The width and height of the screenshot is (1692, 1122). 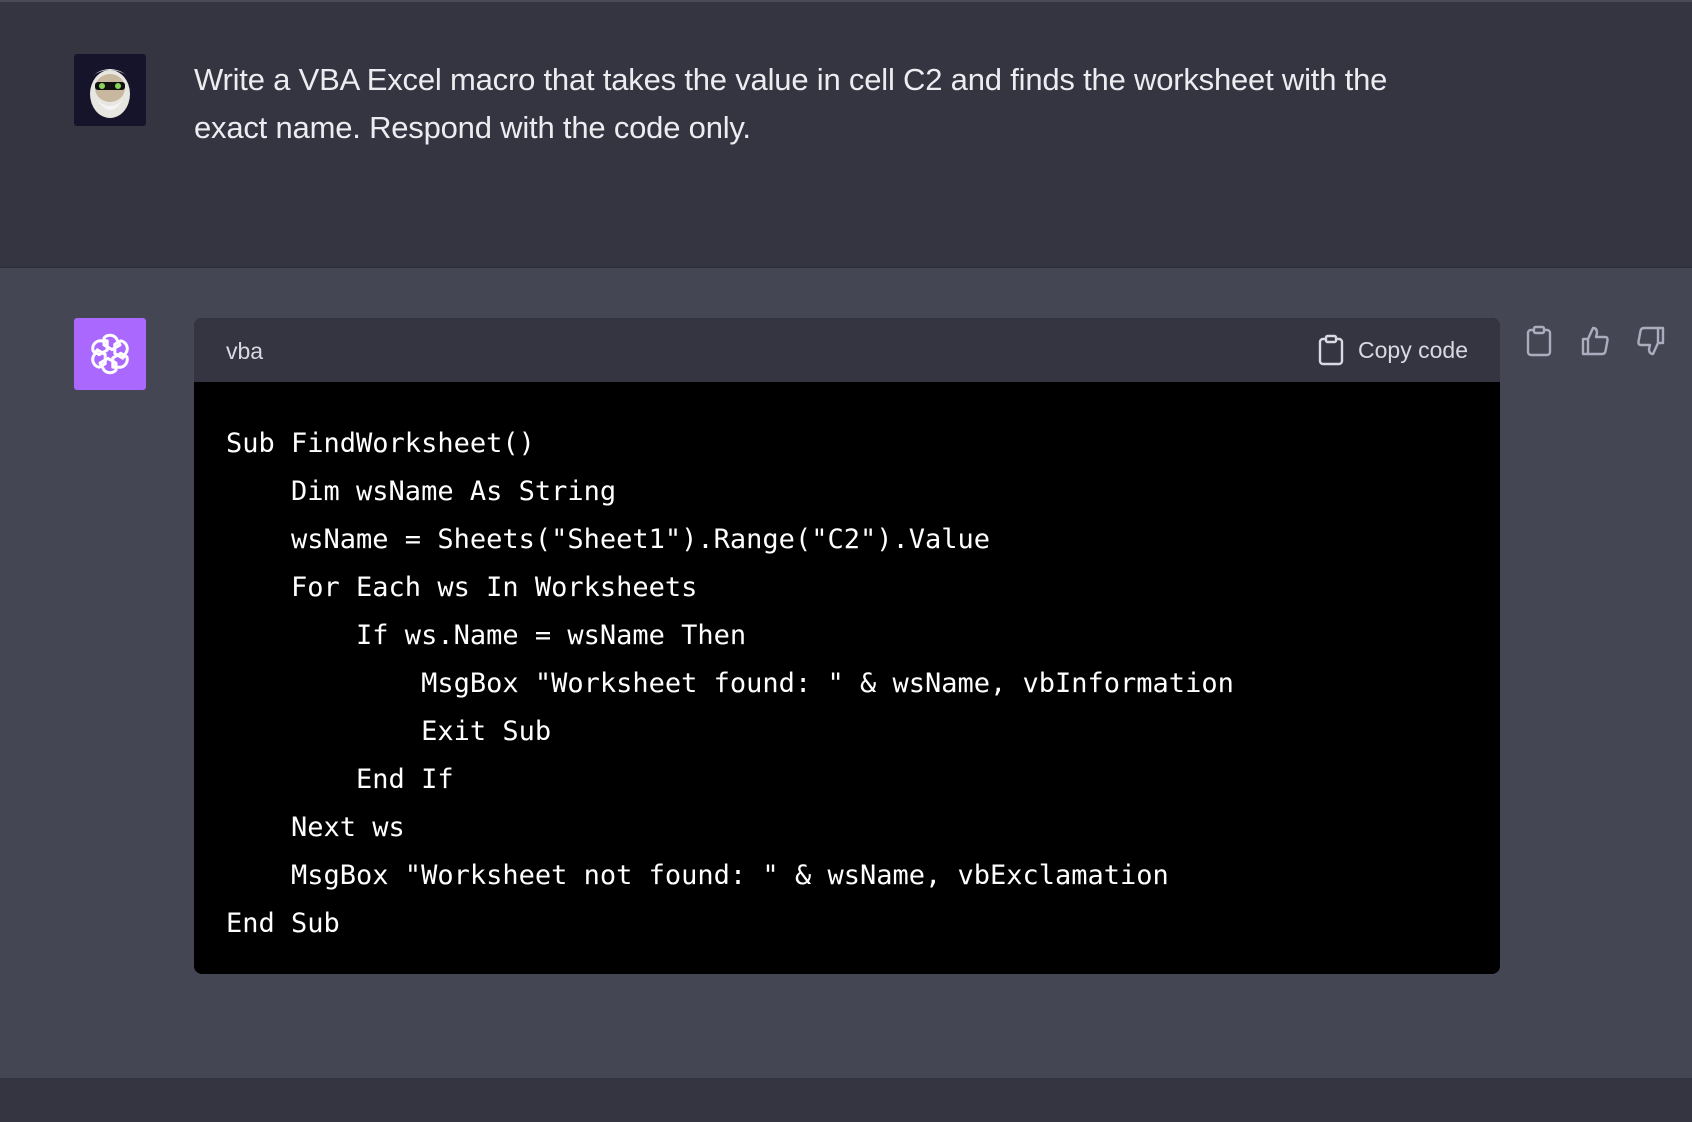 I want to click on copy-code-label: Copy code, so click(x=1413, y=349).